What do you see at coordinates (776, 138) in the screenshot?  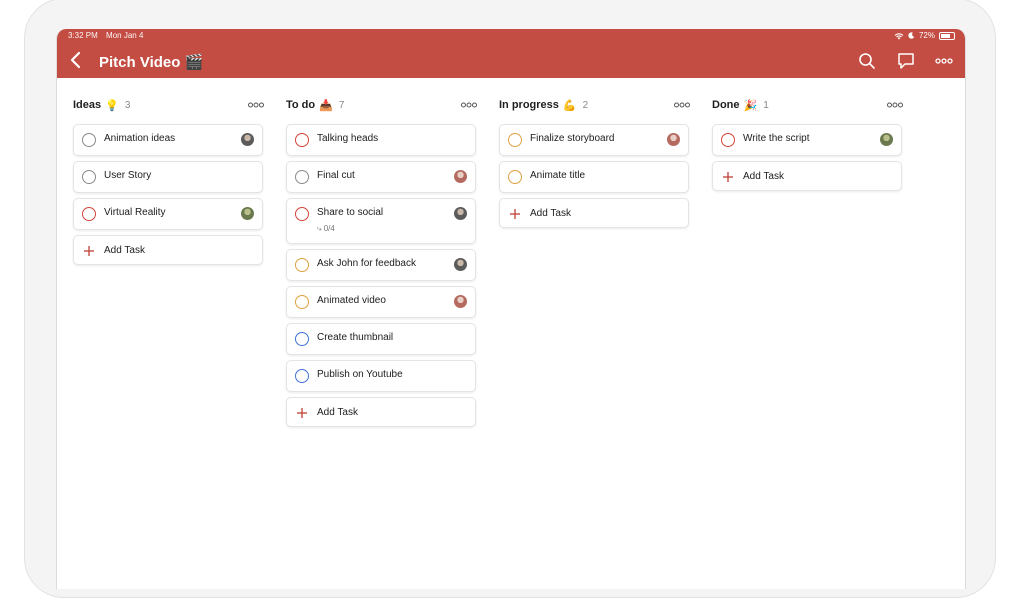 I see `task-title: Write the script` at bounding box center [776, 138].